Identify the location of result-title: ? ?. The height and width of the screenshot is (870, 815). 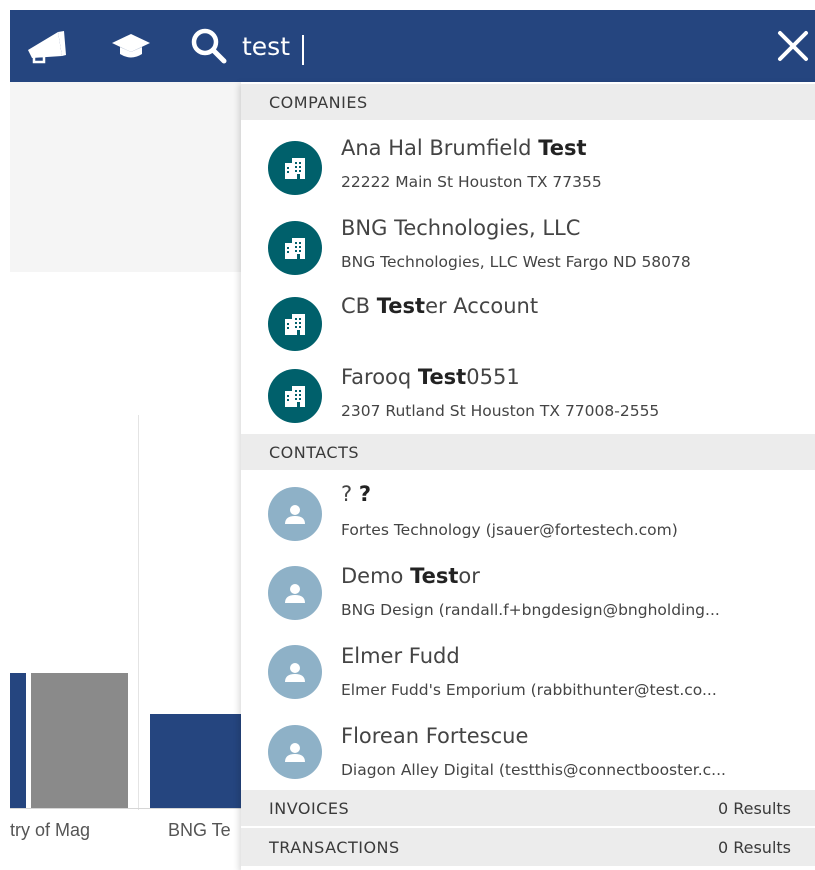
(356, 494).